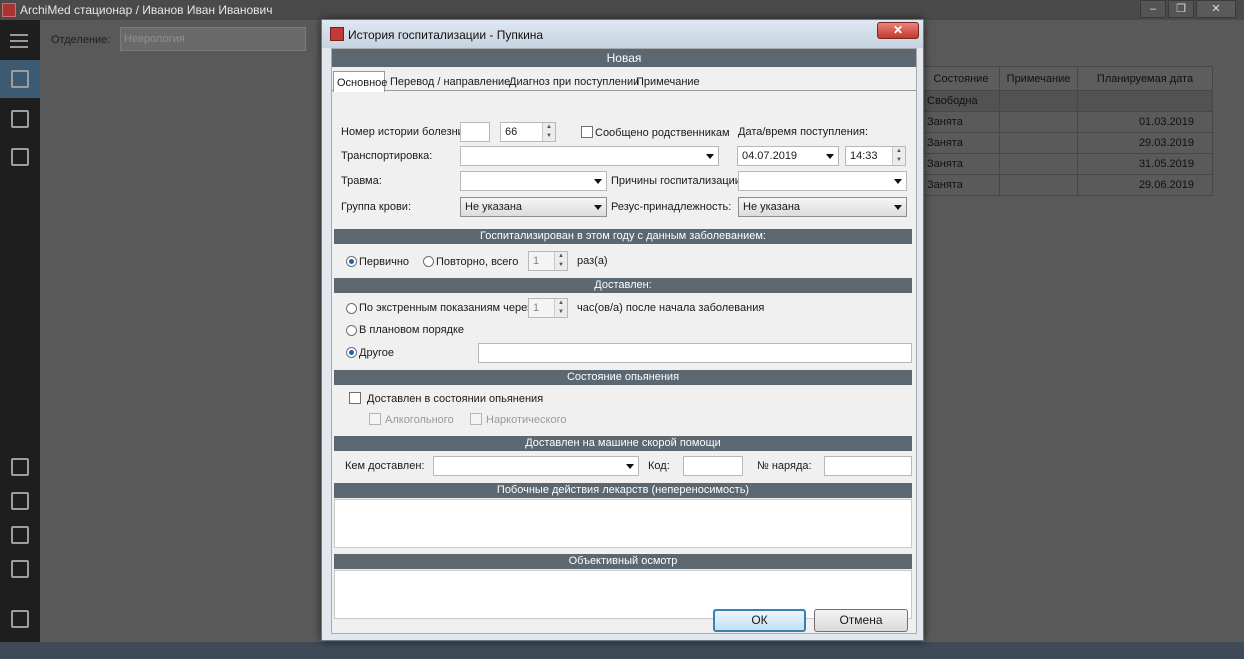 The height and width of the screenshot is (659, 1244). Describe the element at coordinates (623, 285) in the screenshot. I see `section-delivered: Доставлен:` at that location.